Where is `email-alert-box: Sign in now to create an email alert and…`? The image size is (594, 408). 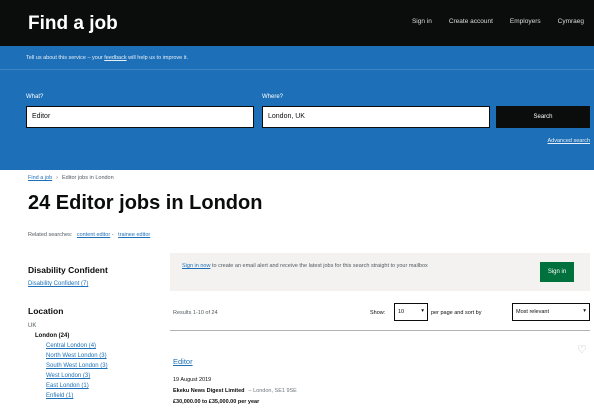
email-alert-box: Sign in now to create an email alert and… is located at coordinates (380, 272).